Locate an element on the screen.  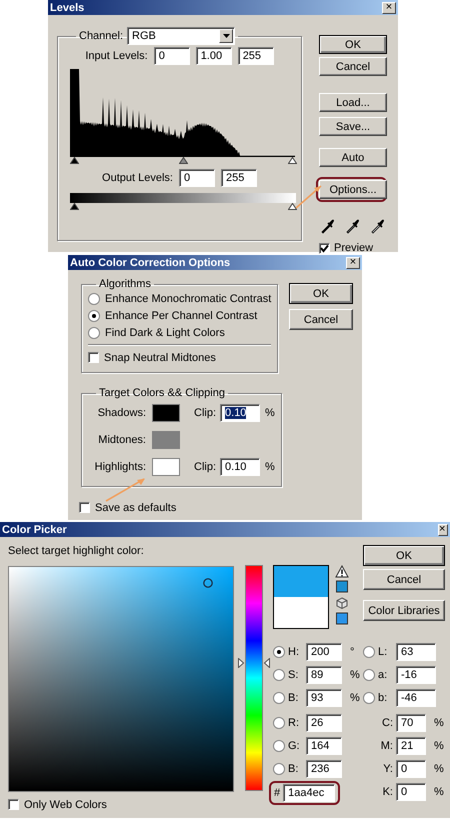
channel-dropdown: RGB is located at coordinates (181, 36).